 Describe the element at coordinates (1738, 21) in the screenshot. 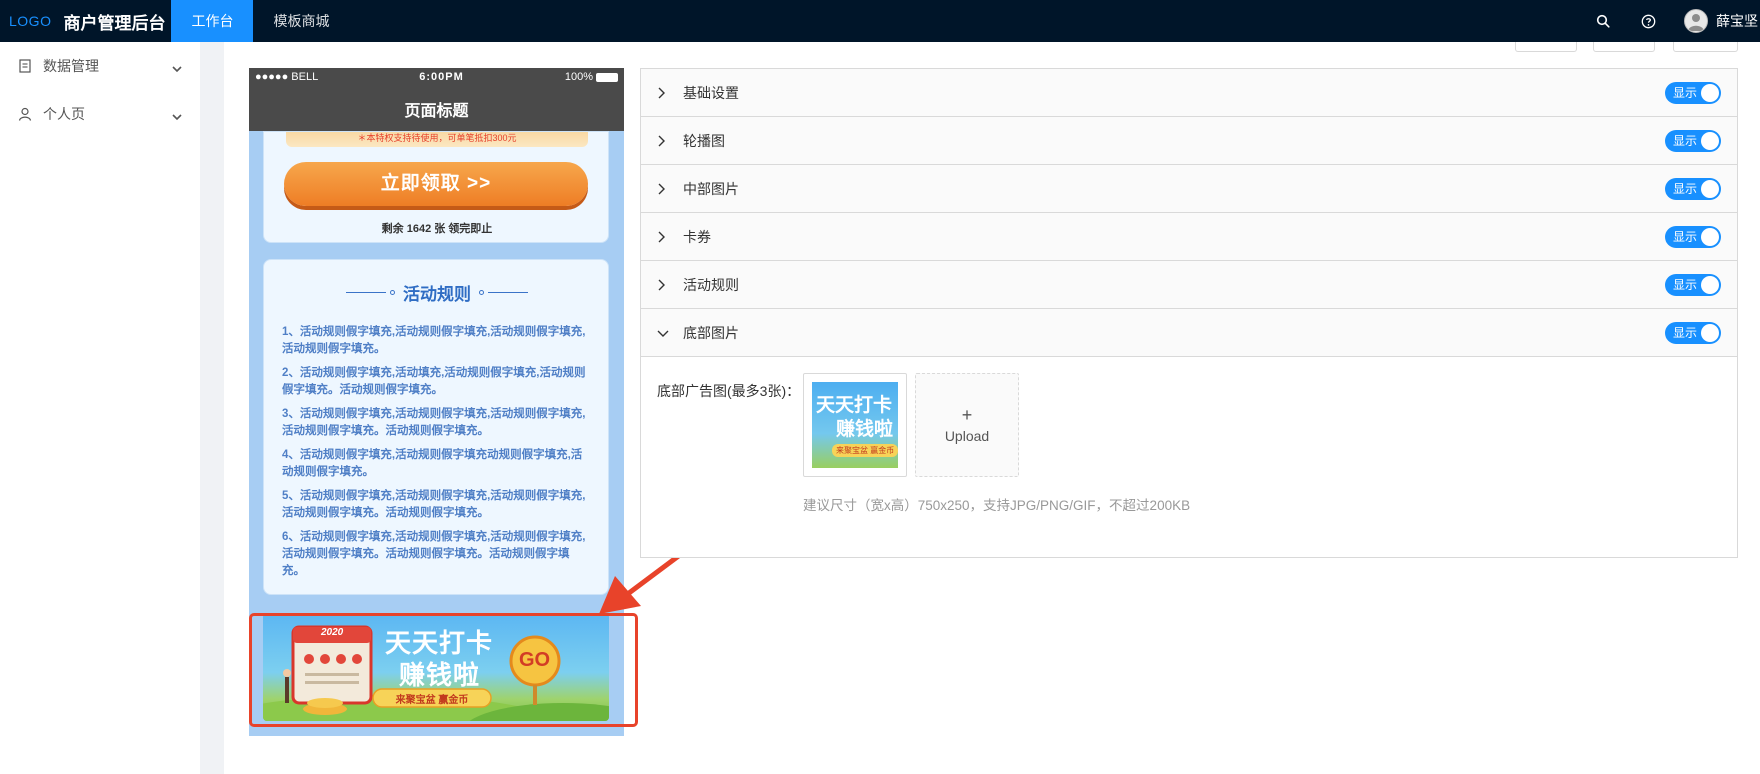

I see `user-name: 薛宝坚` at that location.